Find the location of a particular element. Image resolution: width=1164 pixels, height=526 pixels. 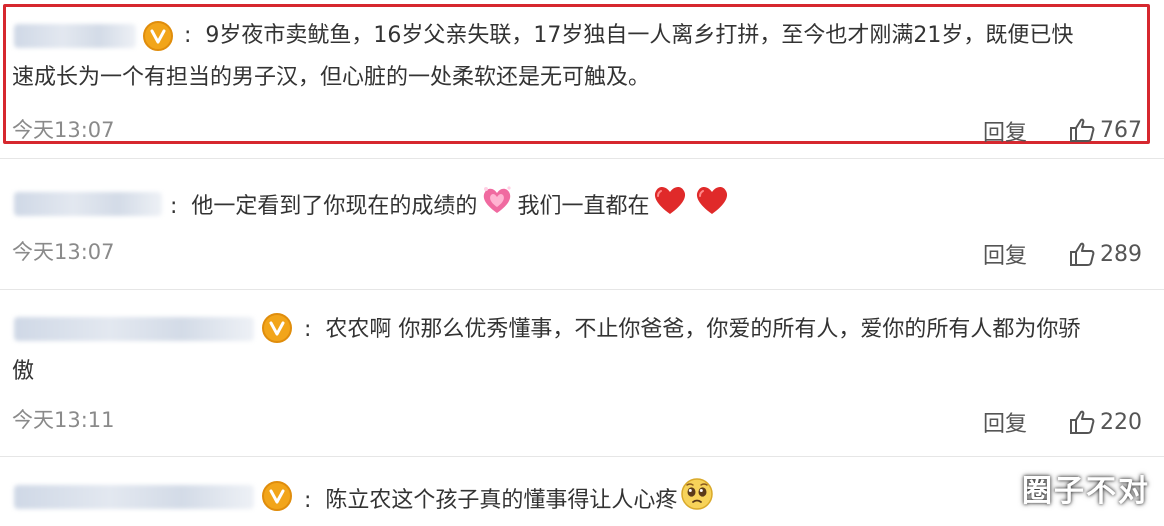

sparkling-heart-icon is located at coordinates (497, 207).